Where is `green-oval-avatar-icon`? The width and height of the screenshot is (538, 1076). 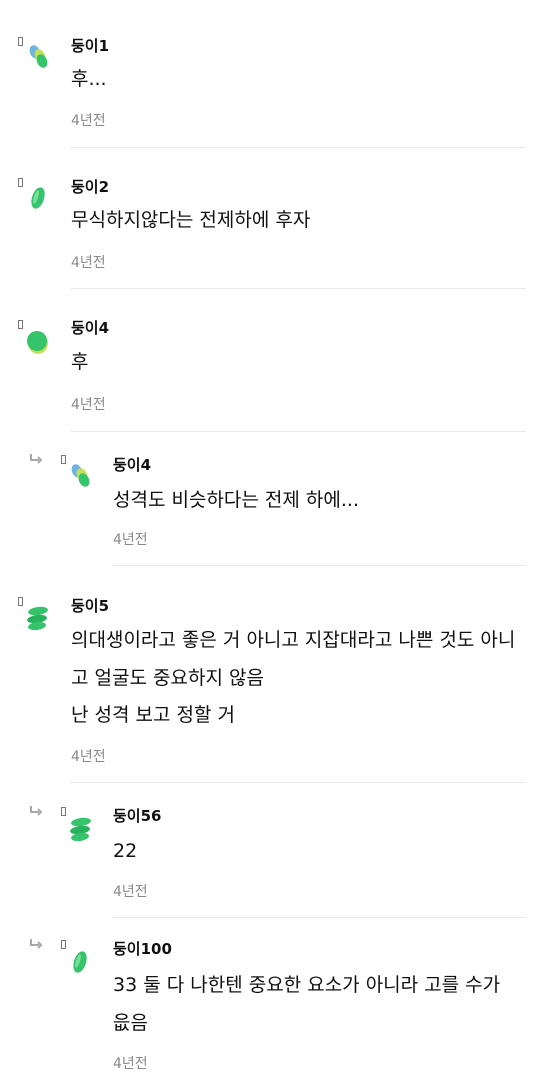 green-oval-avatar-icon is located at coordinates (39, 342).